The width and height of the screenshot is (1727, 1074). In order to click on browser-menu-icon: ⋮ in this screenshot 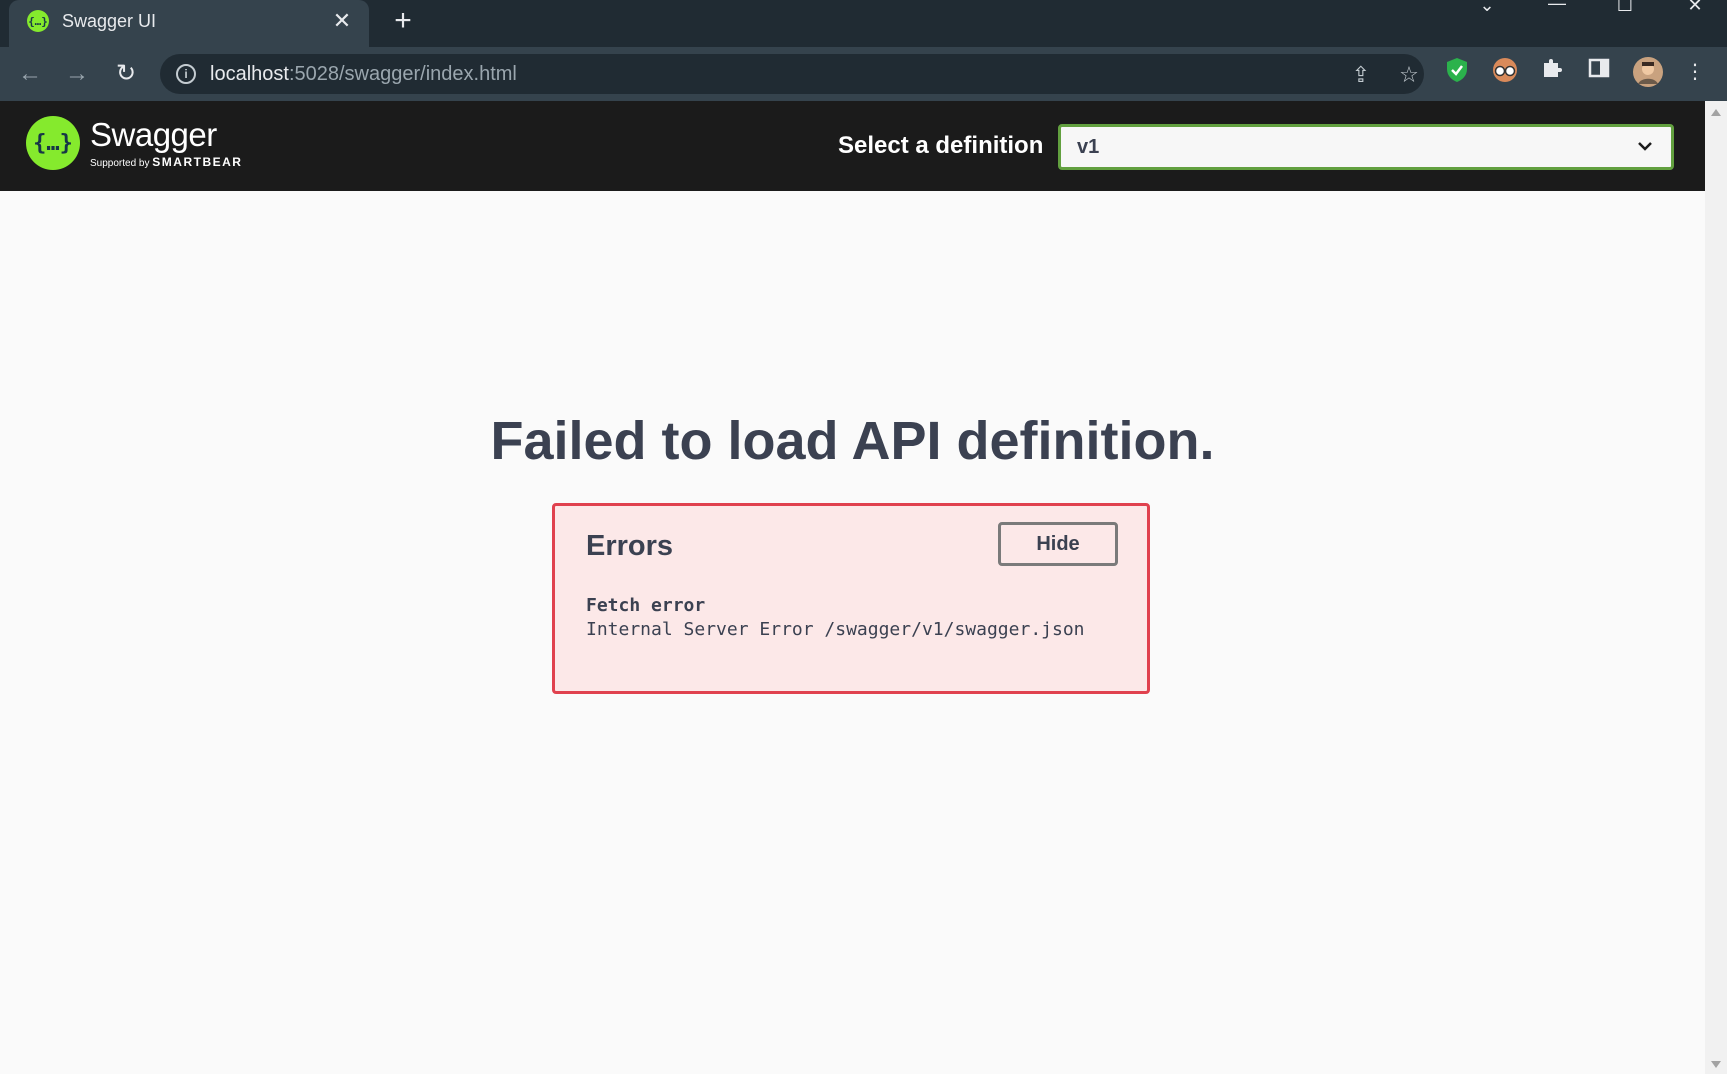, I will do `click(1695, 72)`.